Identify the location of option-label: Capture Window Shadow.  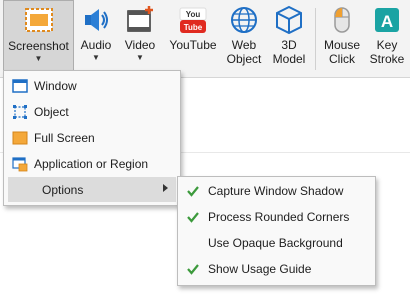
(276, 191).